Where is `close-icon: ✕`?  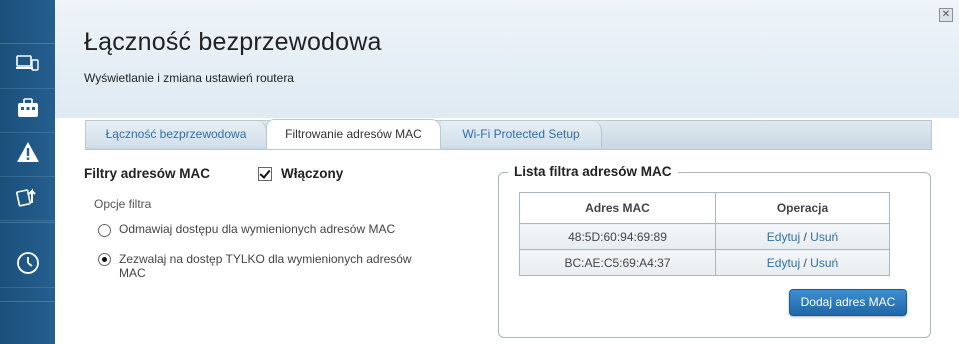
close-icon: ✕ is located at coordinates (946, 15).